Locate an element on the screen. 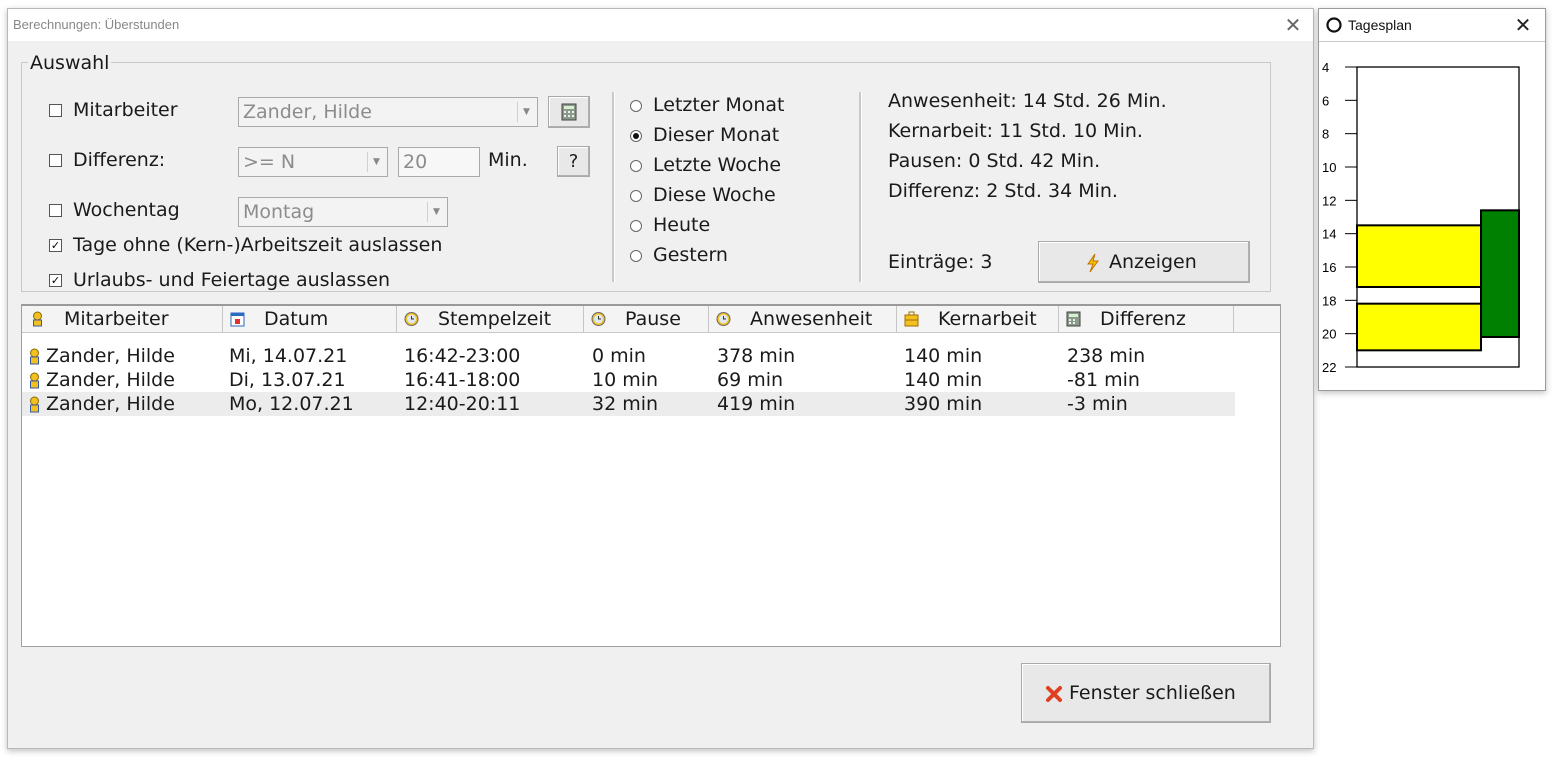 This screenshot has width=1553, height=760. column-header-kernarbeit: Kernarbeit is located at coordinates (977, 319).